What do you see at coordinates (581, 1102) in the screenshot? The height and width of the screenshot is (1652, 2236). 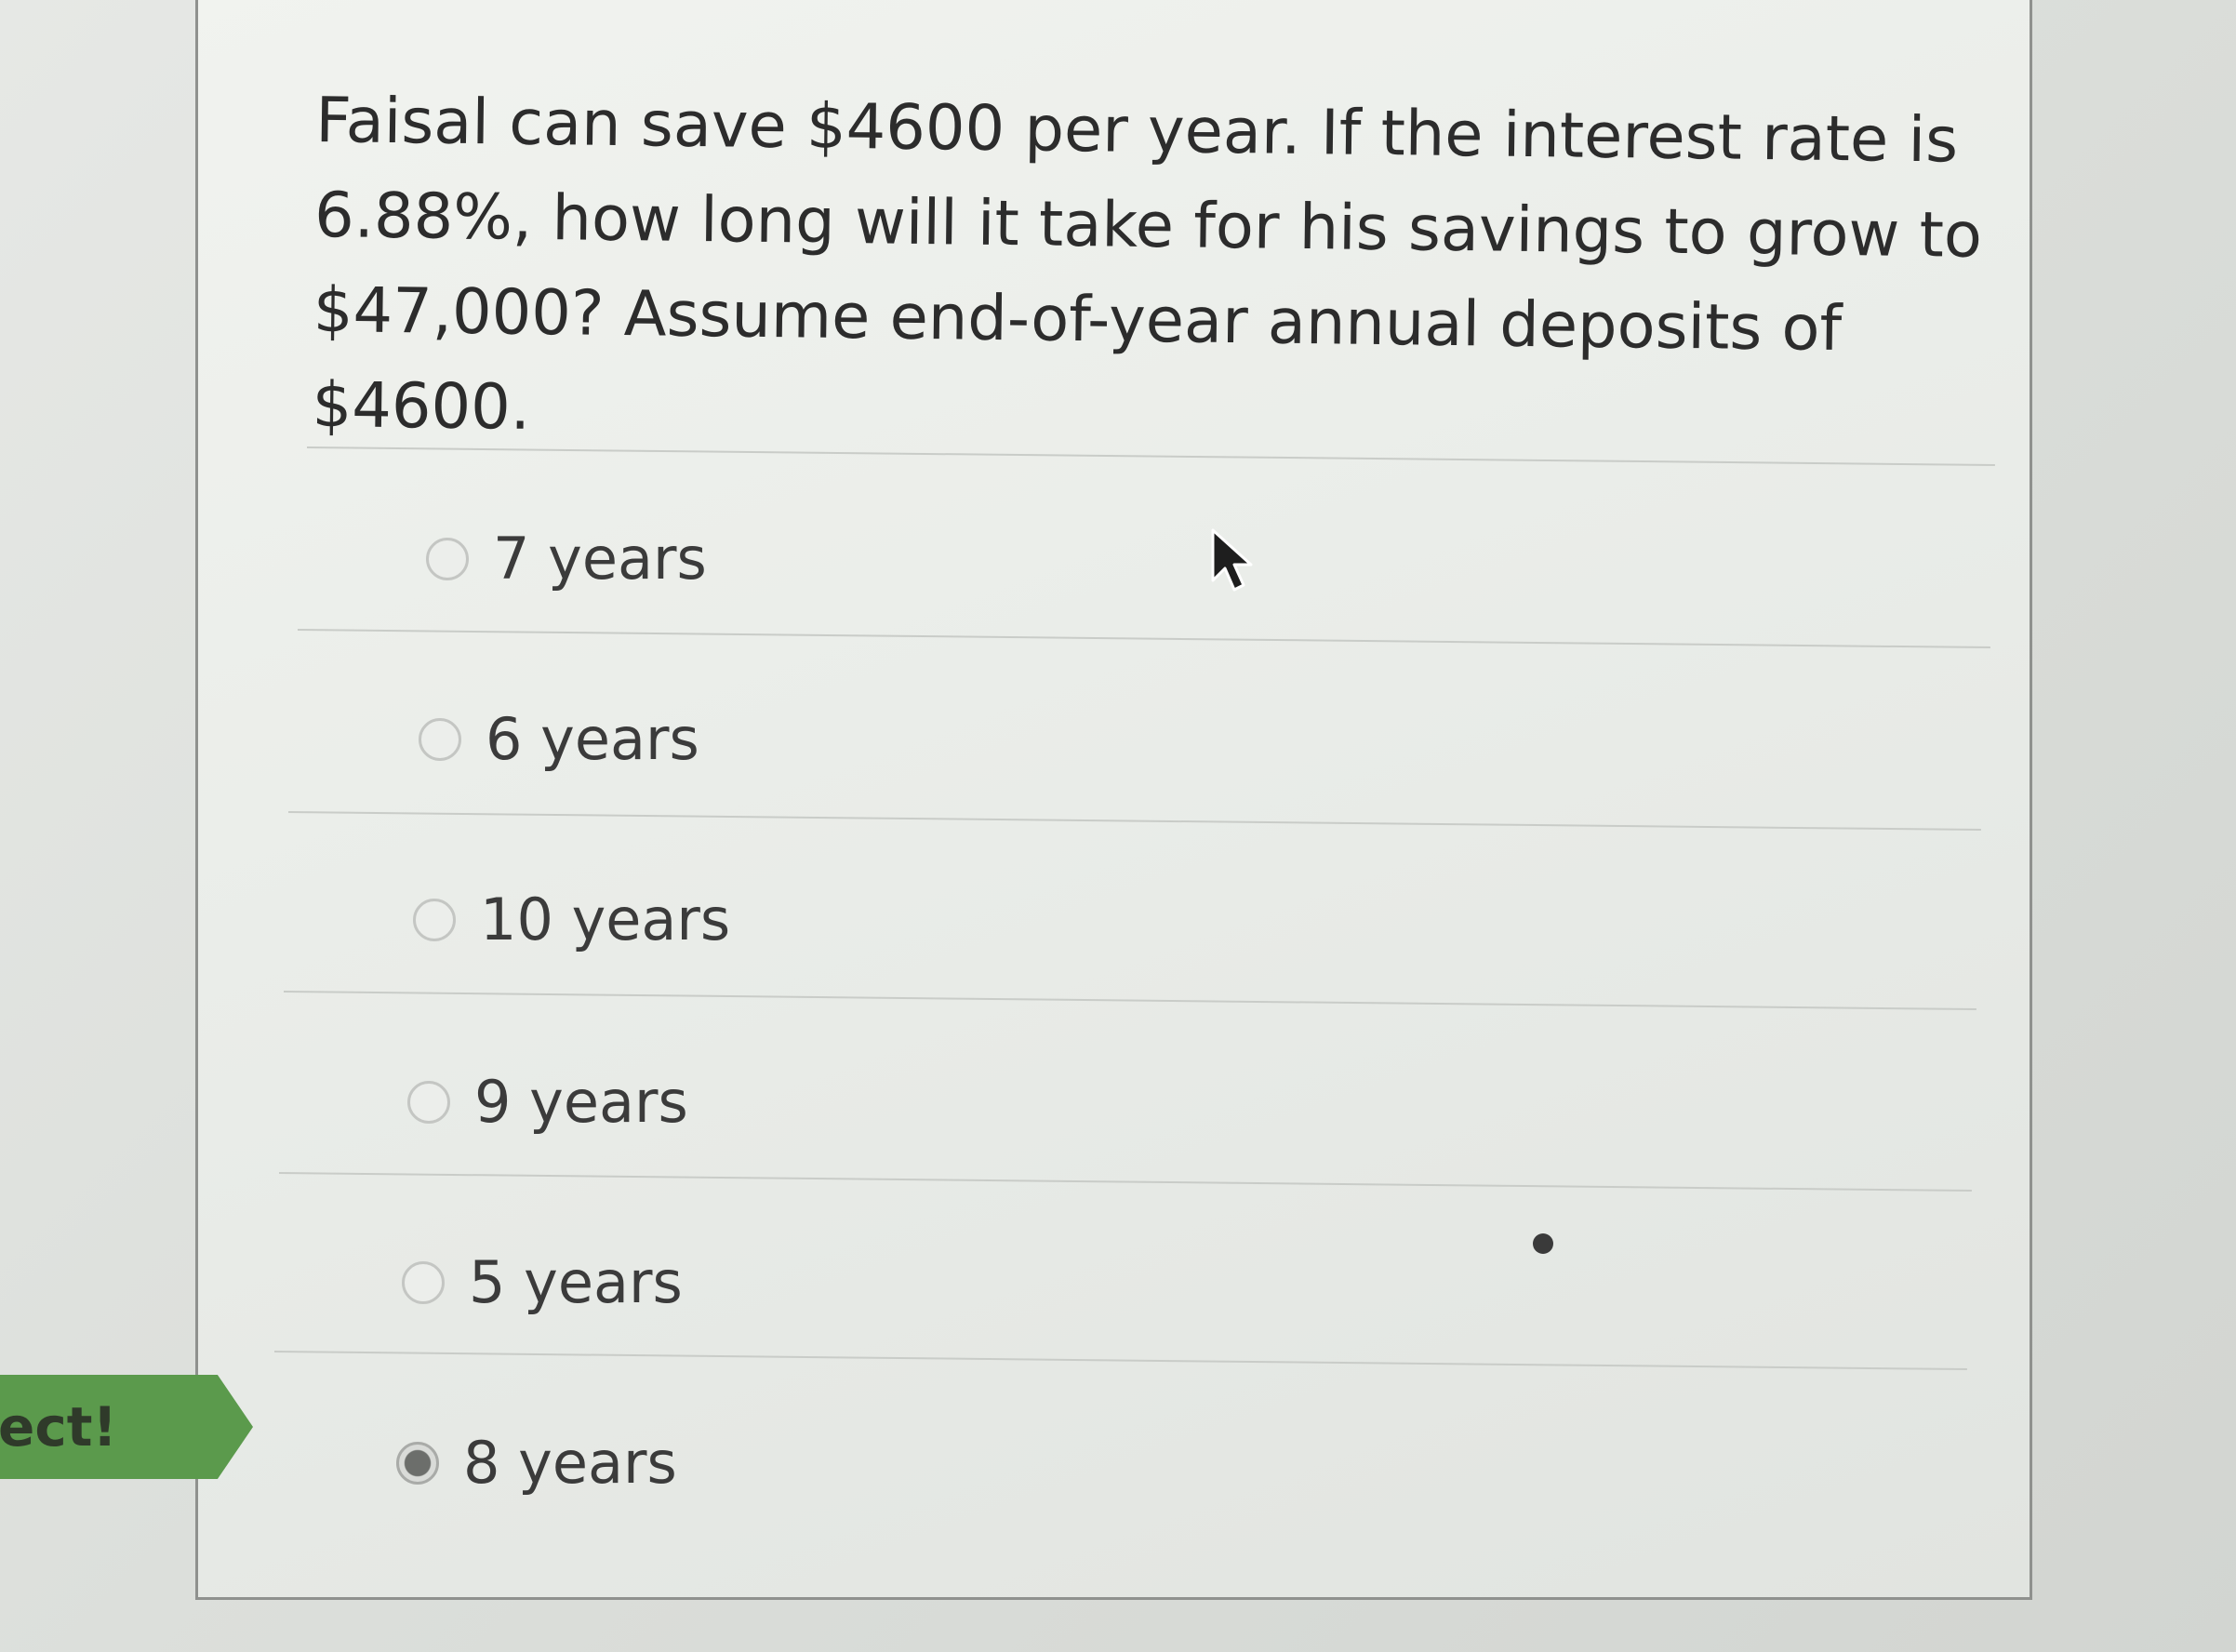 I see `answer-option-label: 9 years` at bounding box center [581, 1102].